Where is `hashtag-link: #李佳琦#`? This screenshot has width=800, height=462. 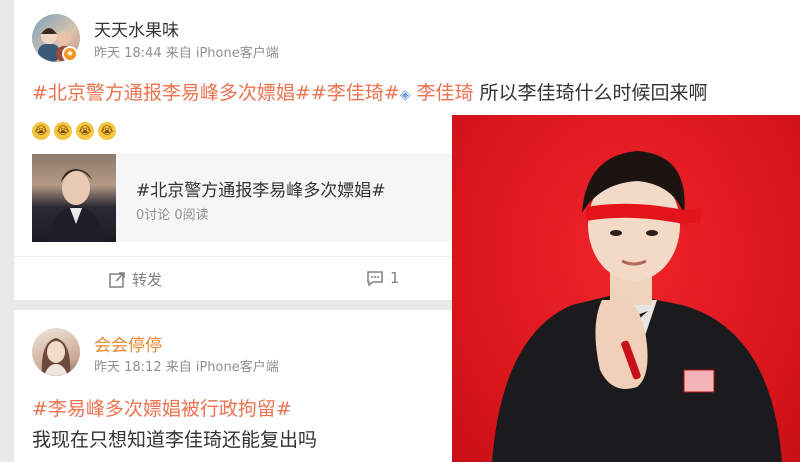
hashtag-link: #李佳琦# is located at coordinates (355, 93).